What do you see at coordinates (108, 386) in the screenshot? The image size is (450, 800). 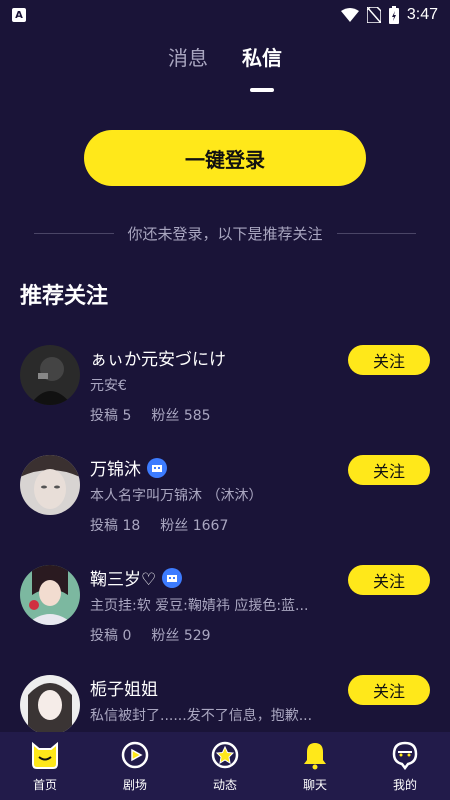 I see `user-bio: 元安€` at bounding box center [108, 386].